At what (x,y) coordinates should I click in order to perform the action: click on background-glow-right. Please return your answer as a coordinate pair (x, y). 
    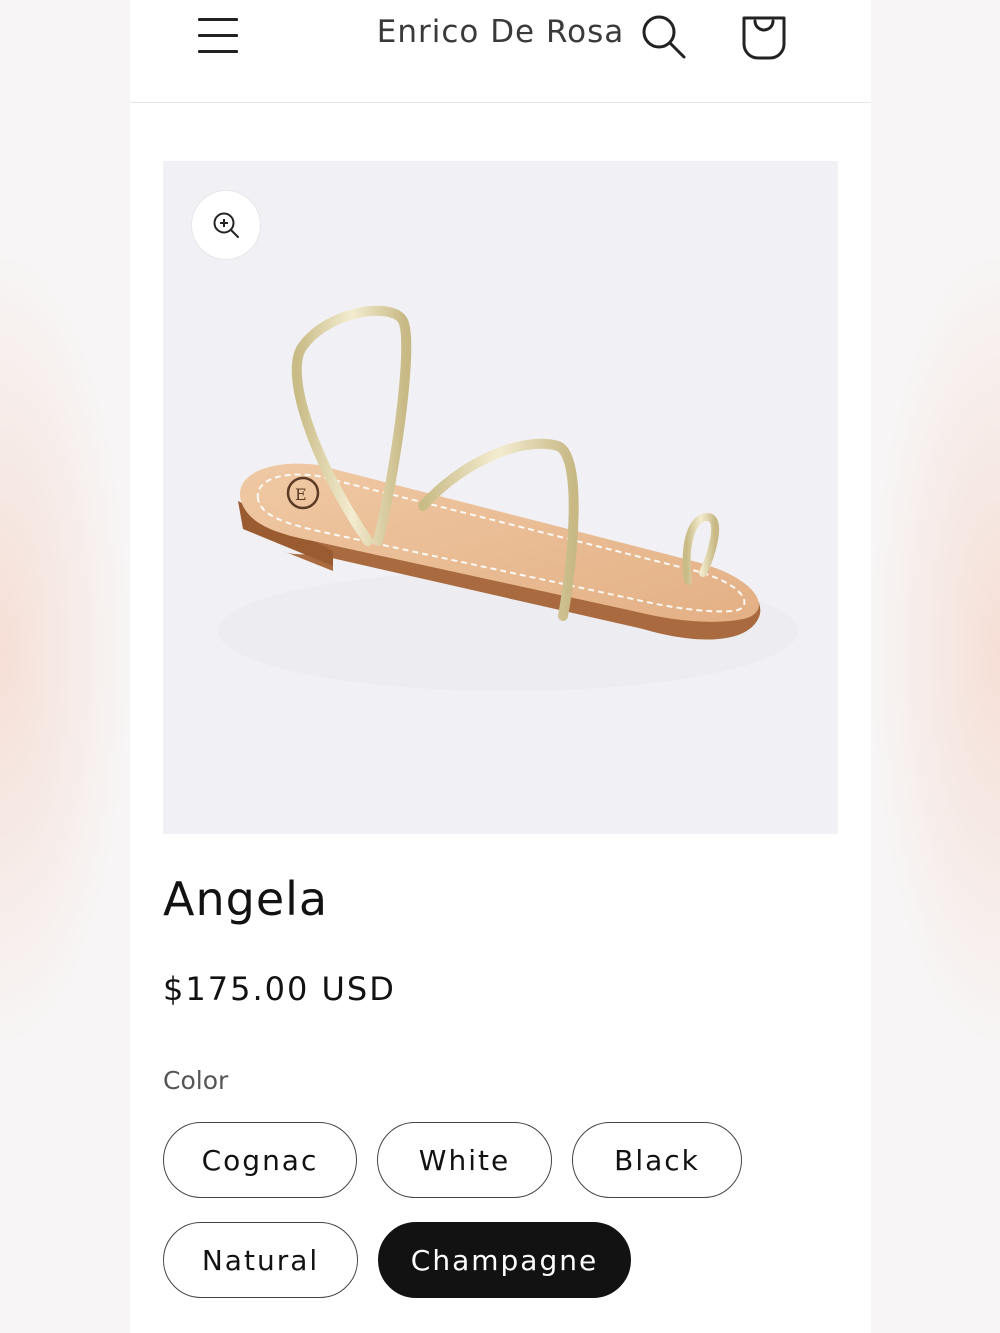
    Looking at the image, I should click on (935, 650).